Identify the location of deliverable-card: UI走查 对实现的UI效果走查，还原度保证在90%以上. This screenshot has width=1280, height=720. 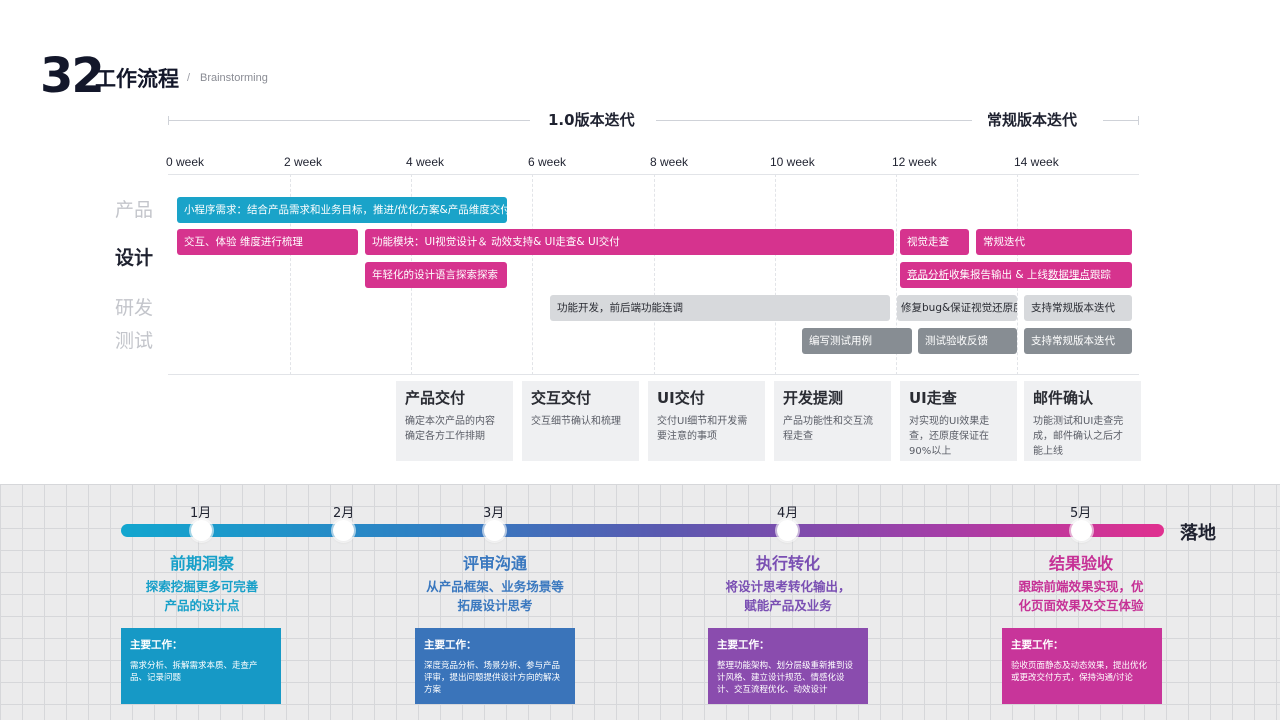
(958, 421).